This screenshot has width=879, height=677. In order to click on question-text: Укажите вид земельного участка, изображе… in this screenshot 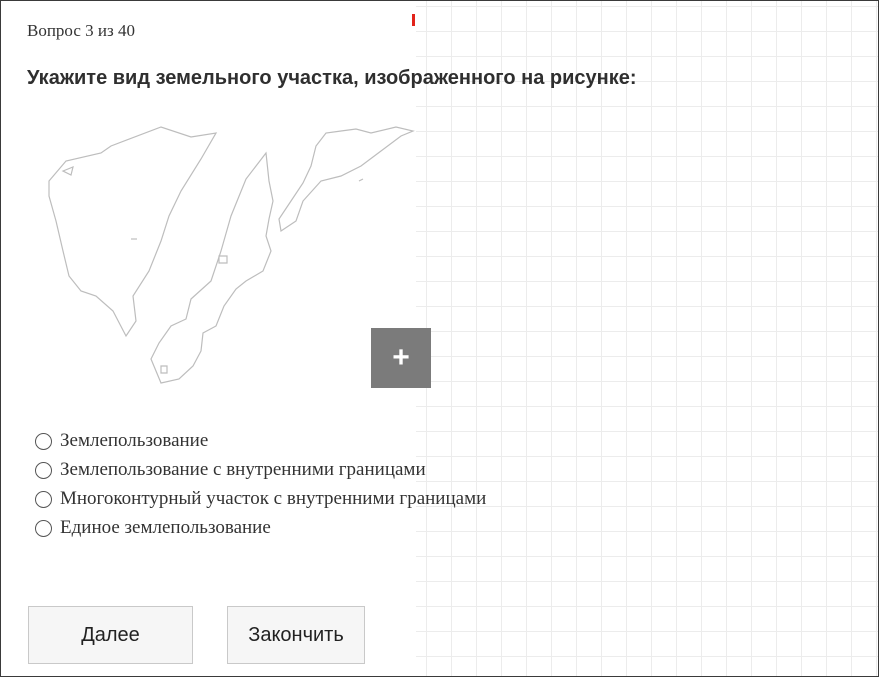, I will do `click(332, 78)`.